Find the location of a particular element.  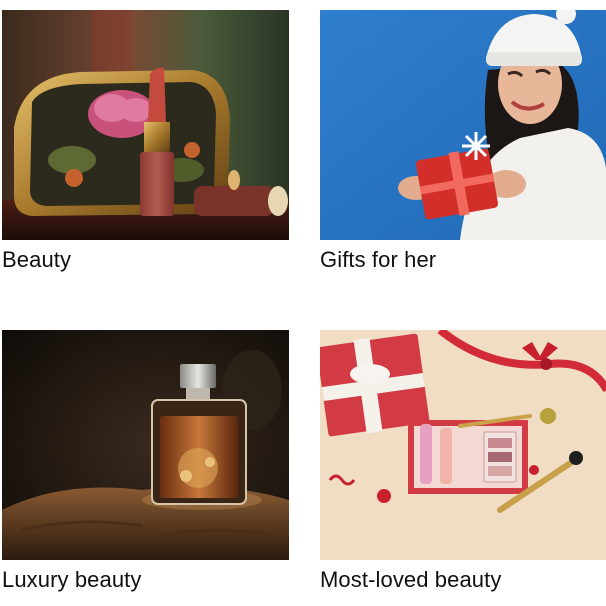

tile-label: Most-loved beauty is located at coordinates (410, 580).